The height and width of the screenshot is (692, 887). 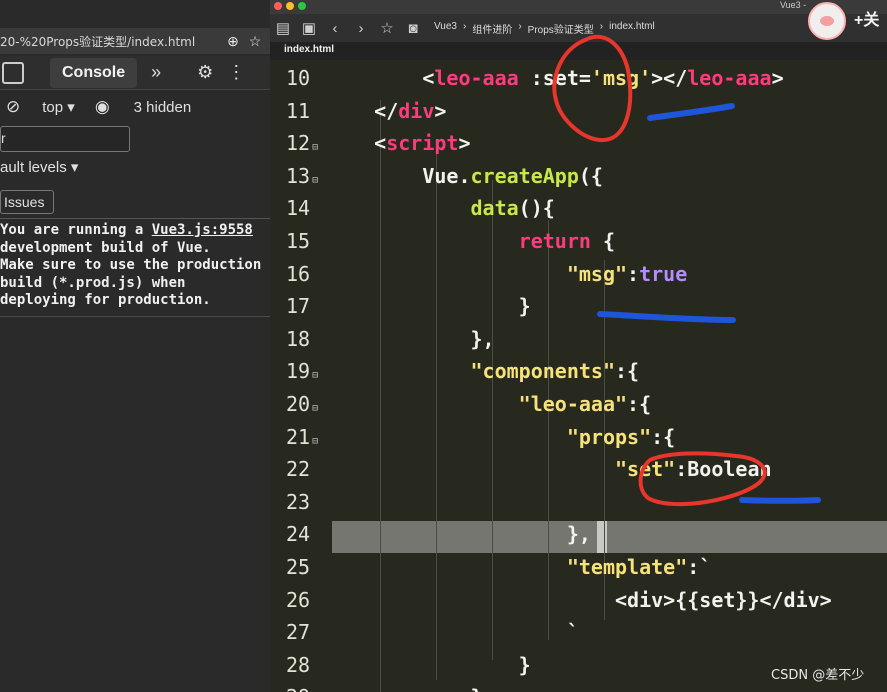 What do you see at coordinates (723, 469) in the screenshot?
I see `code-token: :Boolean` at bounding box center [723, 469].